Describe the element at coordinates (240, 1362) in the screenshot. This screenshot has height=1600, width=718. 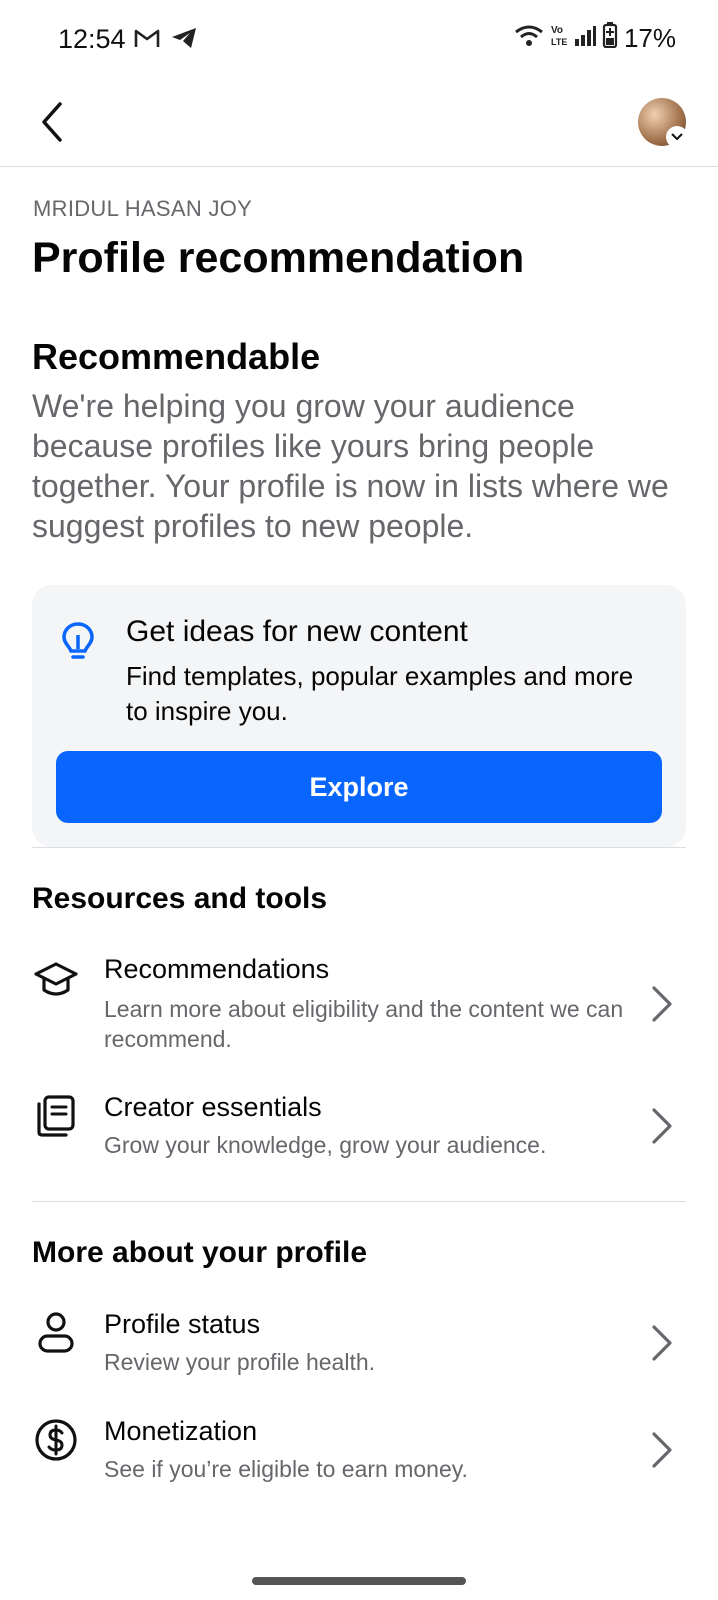
I see `row-description: Review your profile health.` at that location.